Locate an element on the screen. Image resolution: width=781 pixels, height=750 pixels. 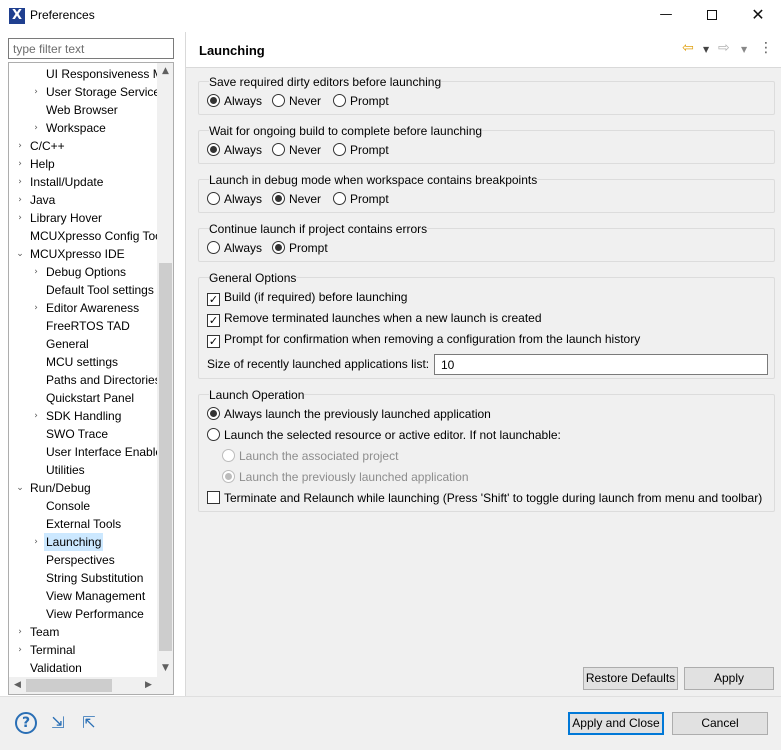
back-arrow-icon: ⇦ is located at coordinates (688, 48).